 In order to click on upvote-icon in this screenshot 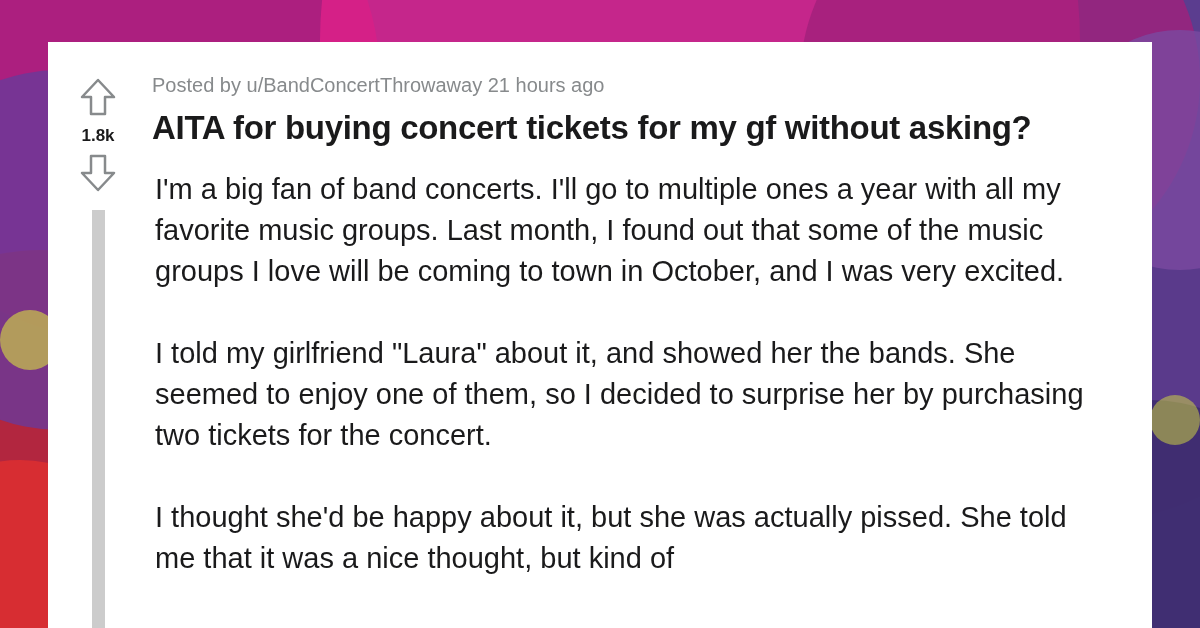, I will do `click(98, 97)`.